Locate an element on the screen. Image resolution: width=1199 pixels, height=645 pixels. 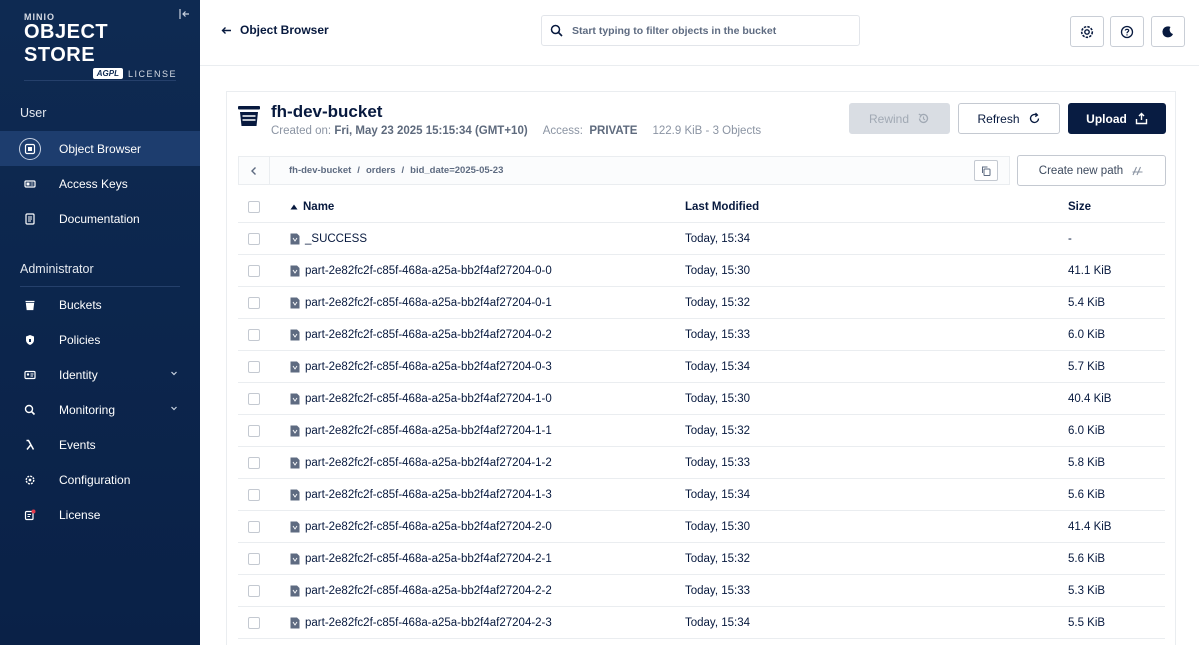
refresh-label: Refresh is located at coordinates (998, 118).